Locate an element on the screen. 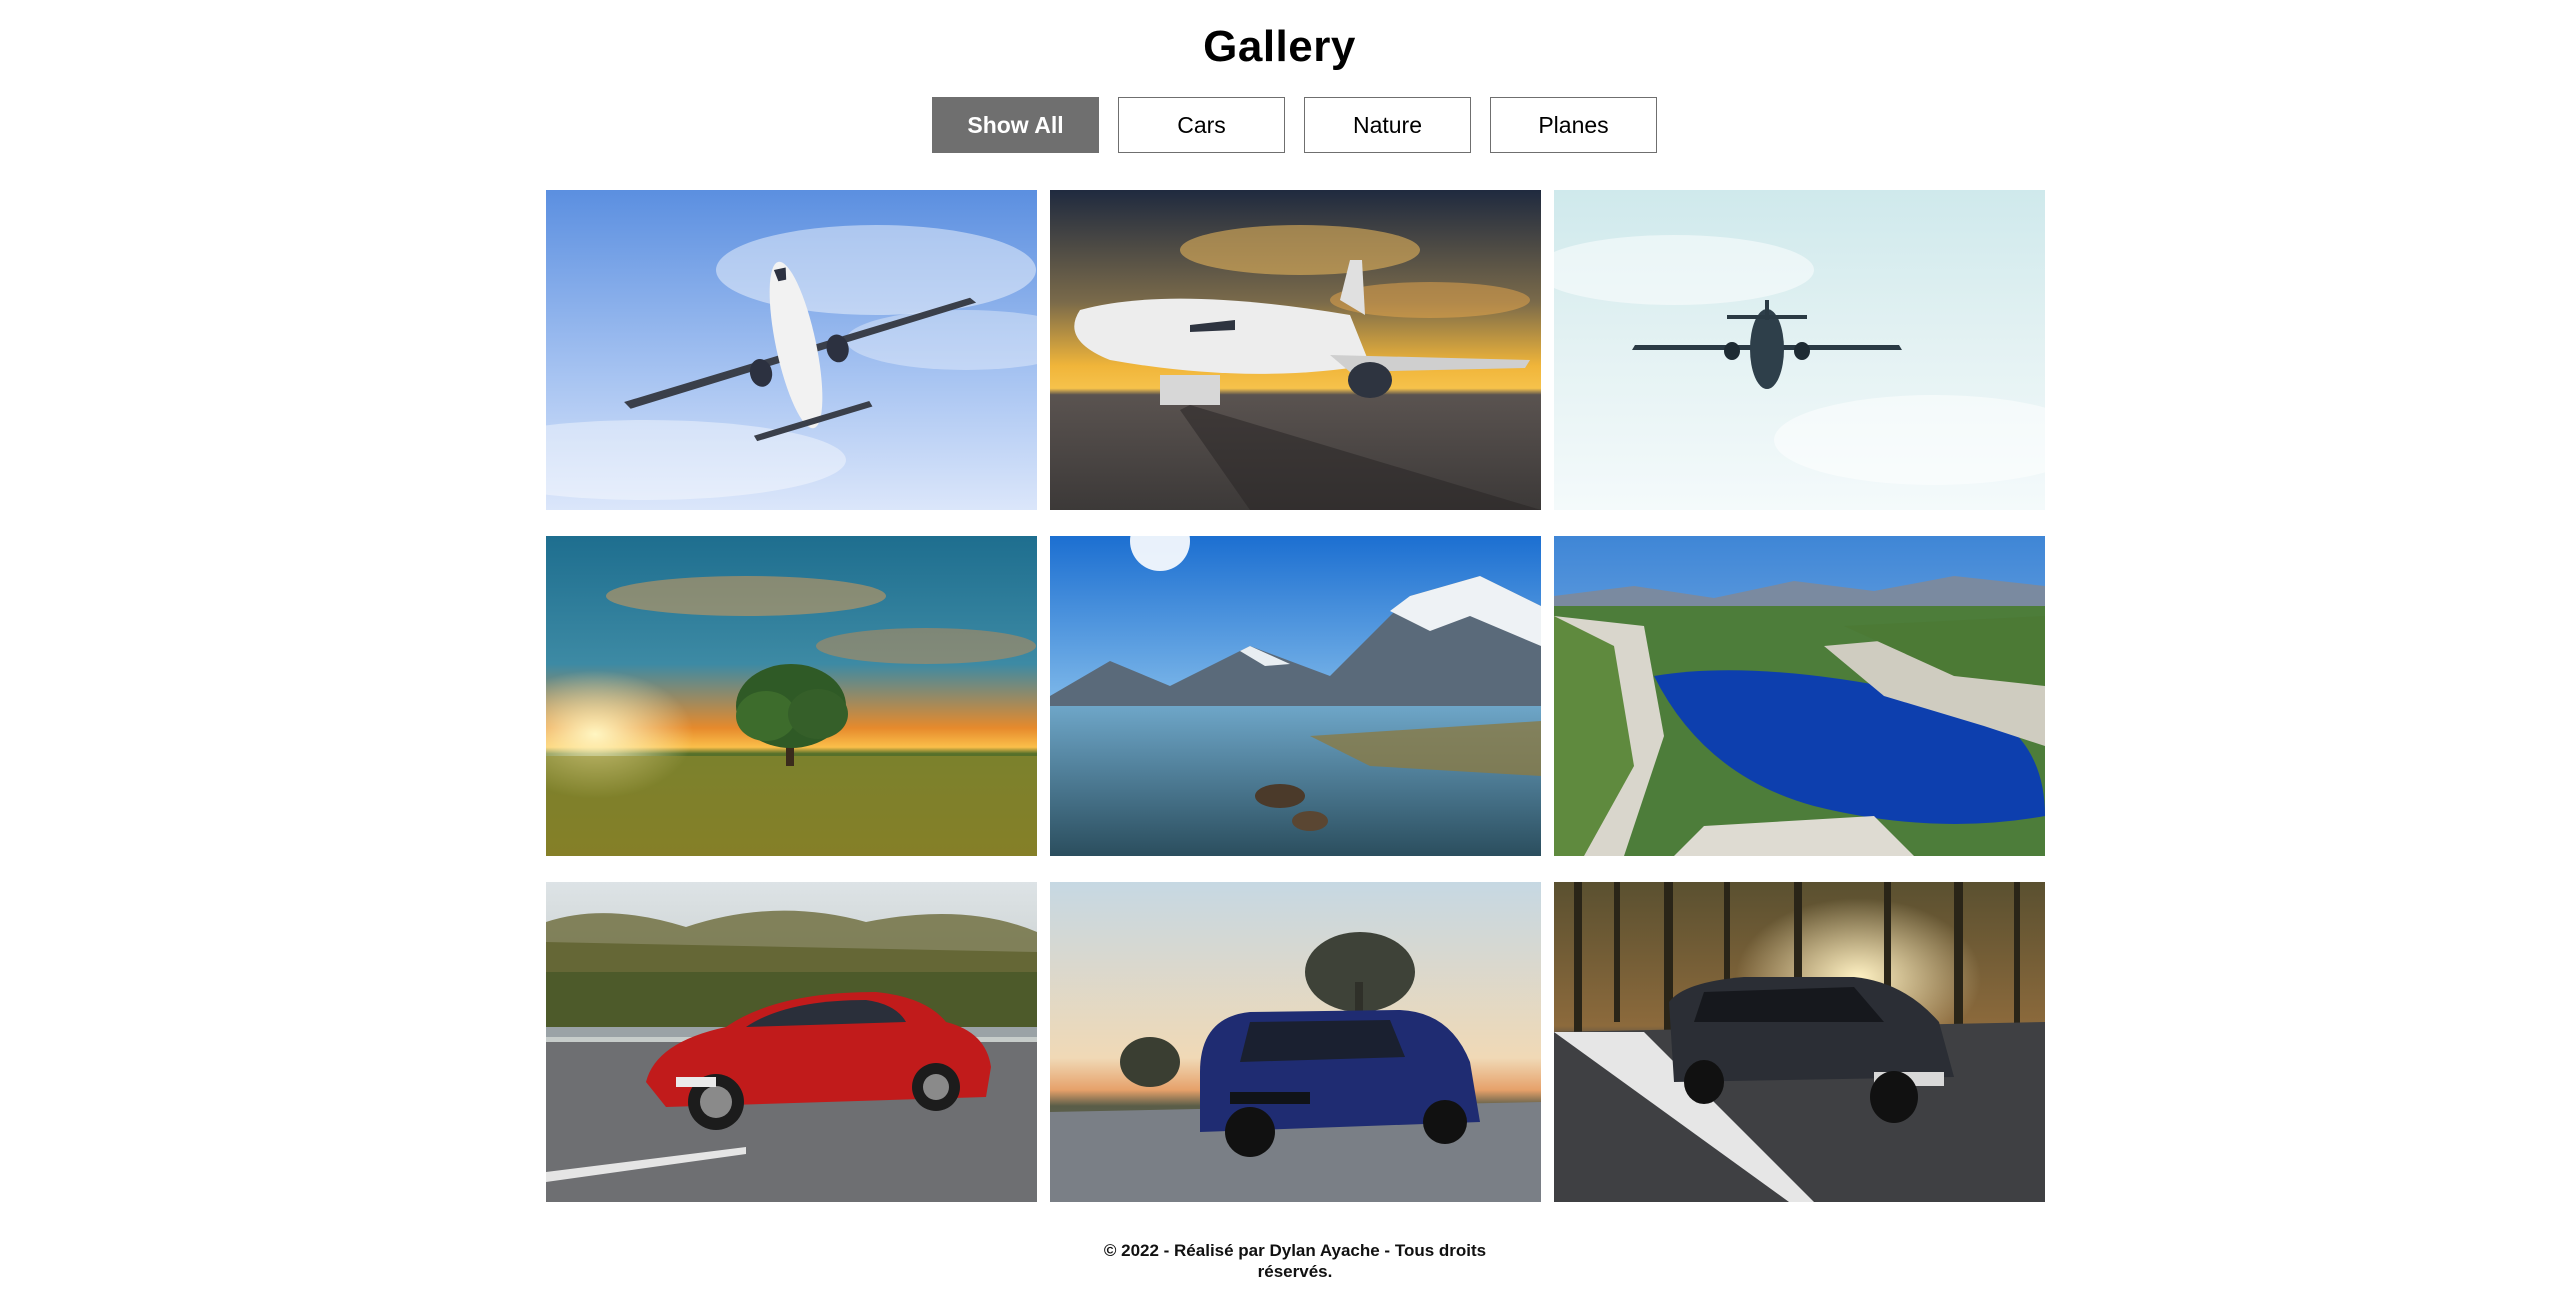 This screenshot has height=1311, width=2559. gallery-image-blue-suv is located at coordinates (1295, 1042).